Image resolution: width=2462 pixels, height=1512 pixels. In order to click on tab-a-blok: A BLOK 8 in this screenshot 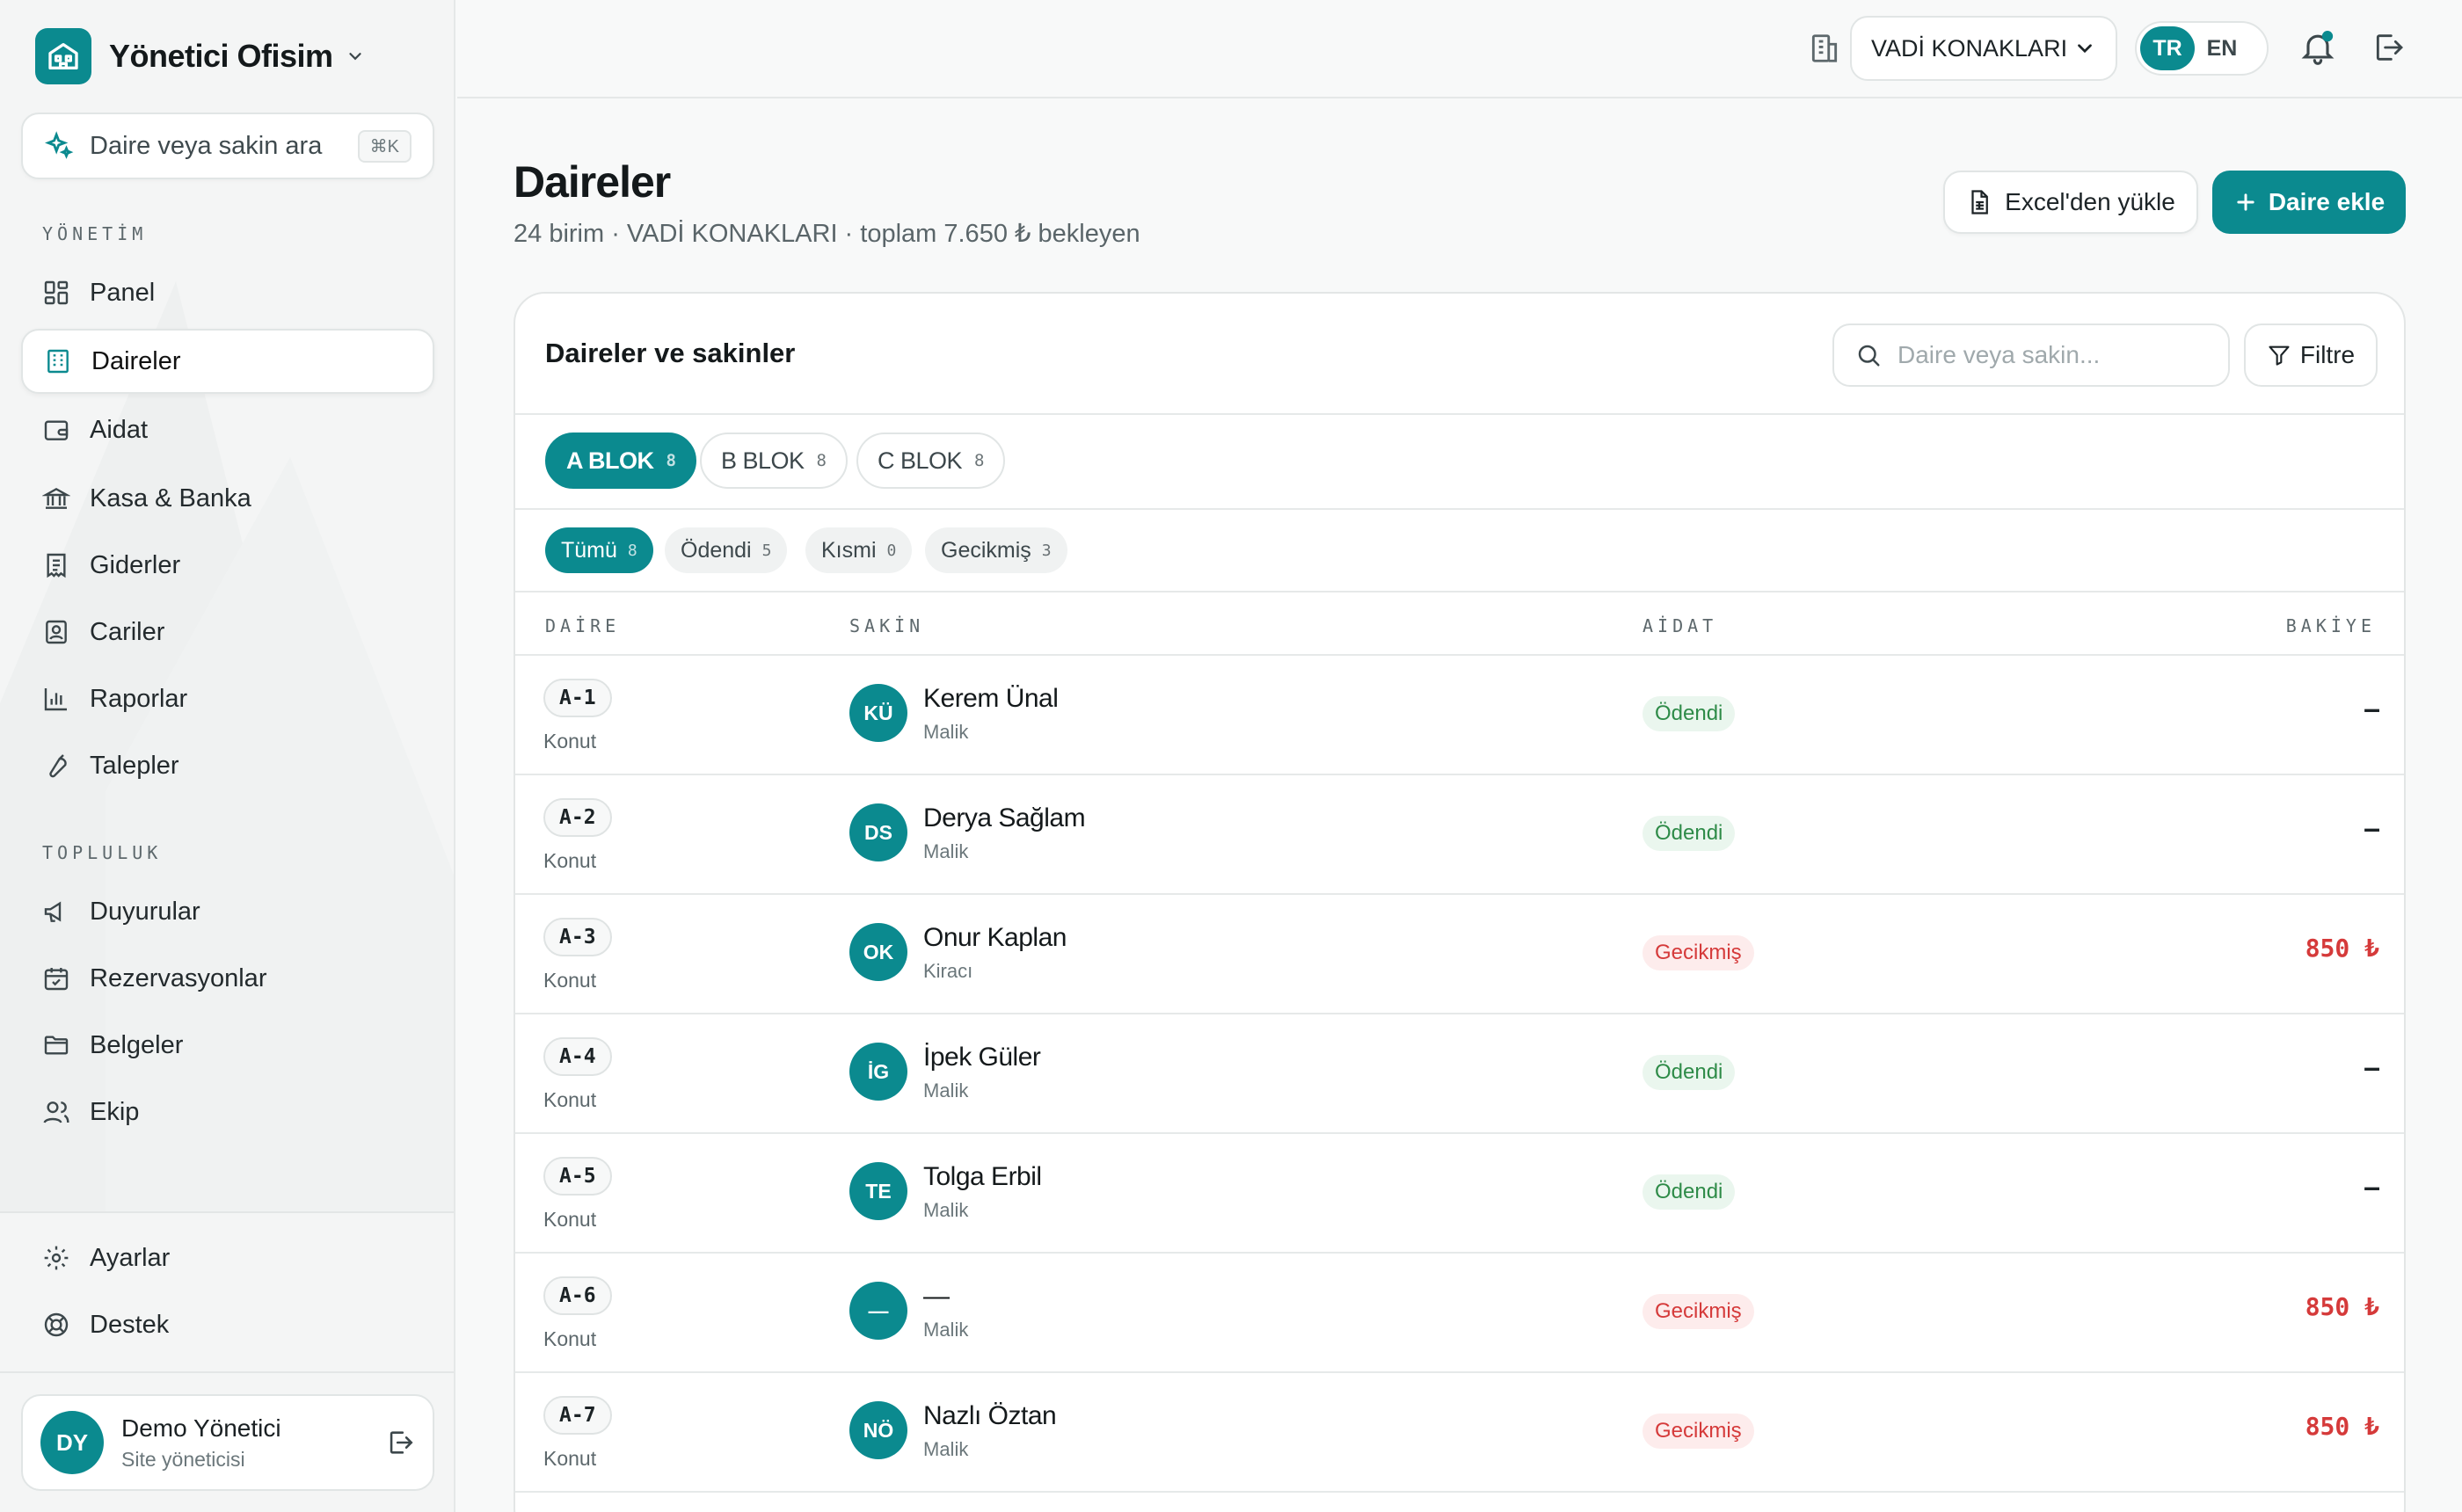, I will do `click(621, 461)`.